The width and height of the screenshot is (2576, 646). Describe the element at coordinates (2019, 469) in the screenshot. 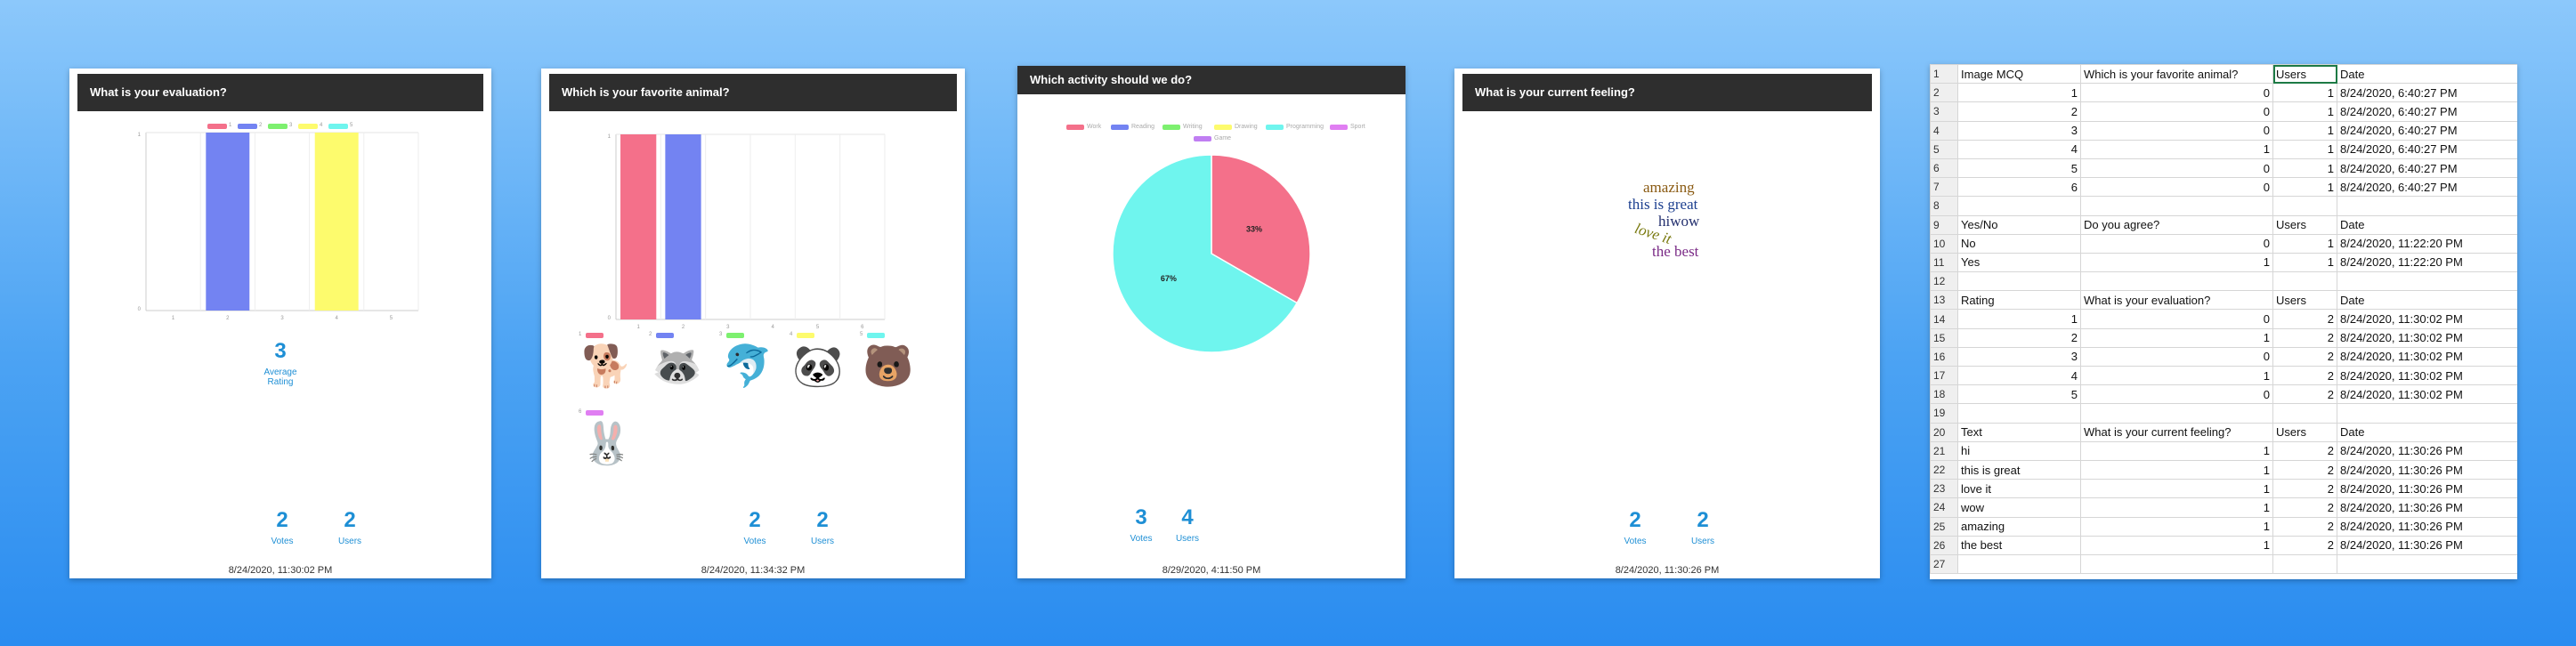

I see `cell: this is great` at that location.